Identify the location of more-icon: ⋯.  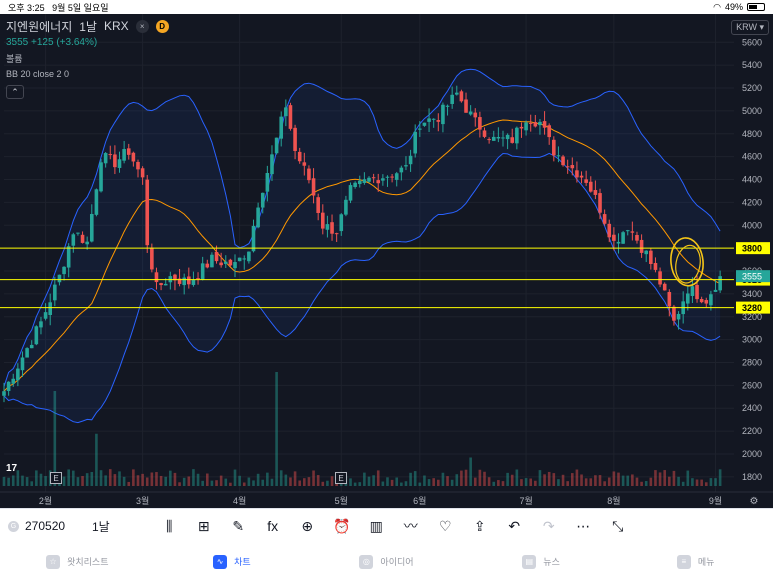
(583, 526).